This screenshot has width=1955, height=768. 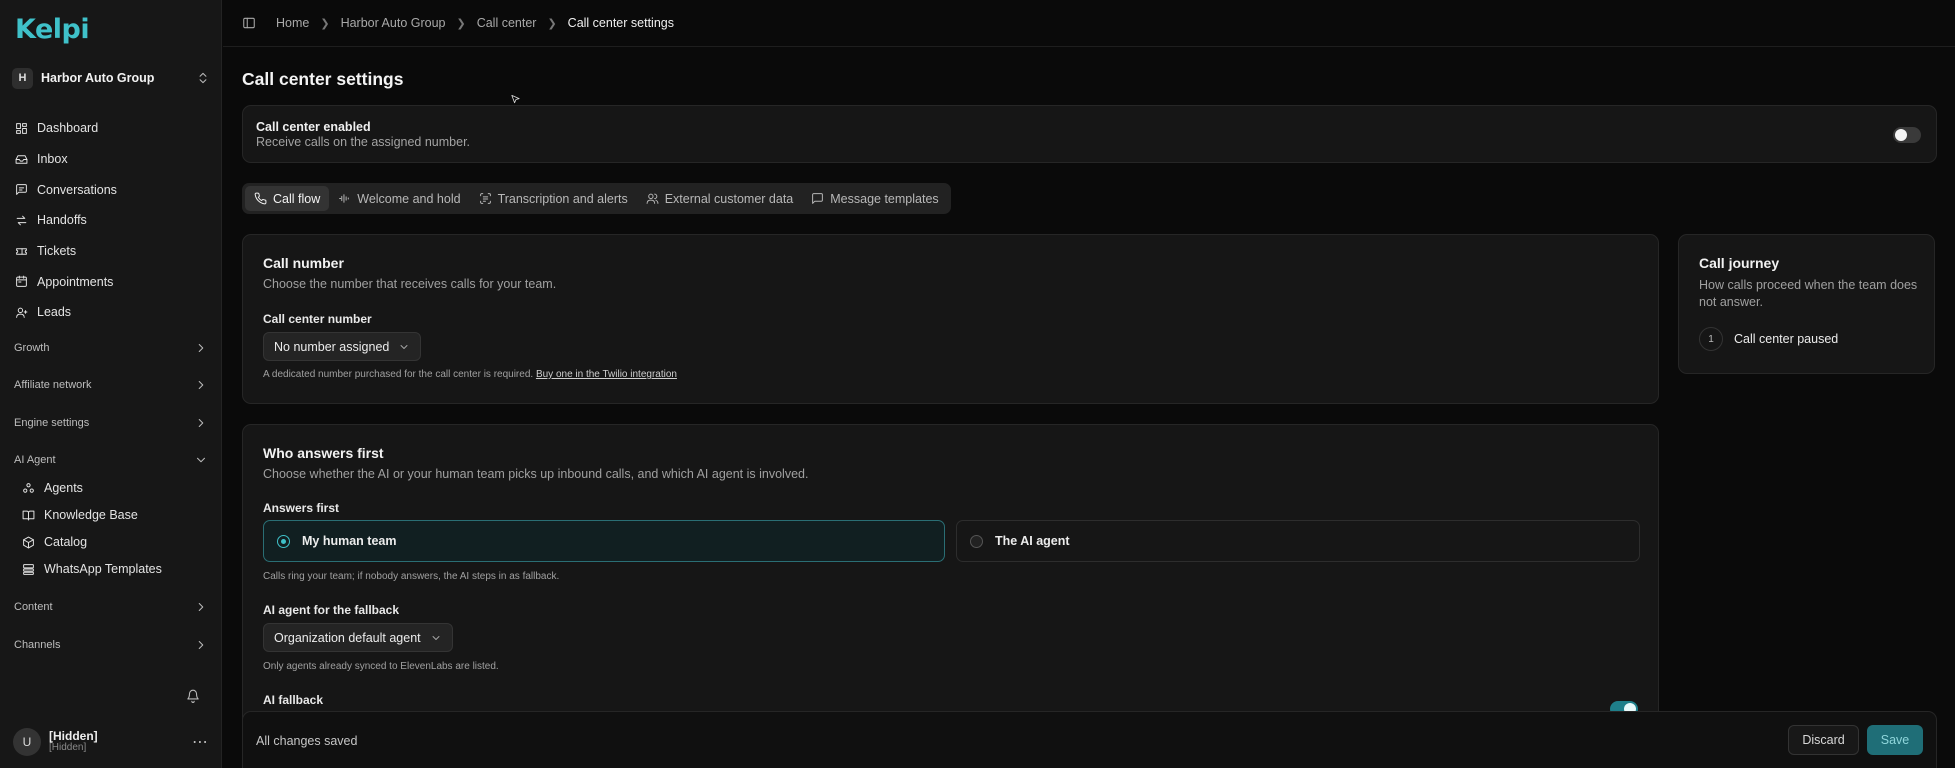 What do you see at coordinates (27, 742) in the screenshot?
I see `avatar: U` at bounding box center [27, 742].